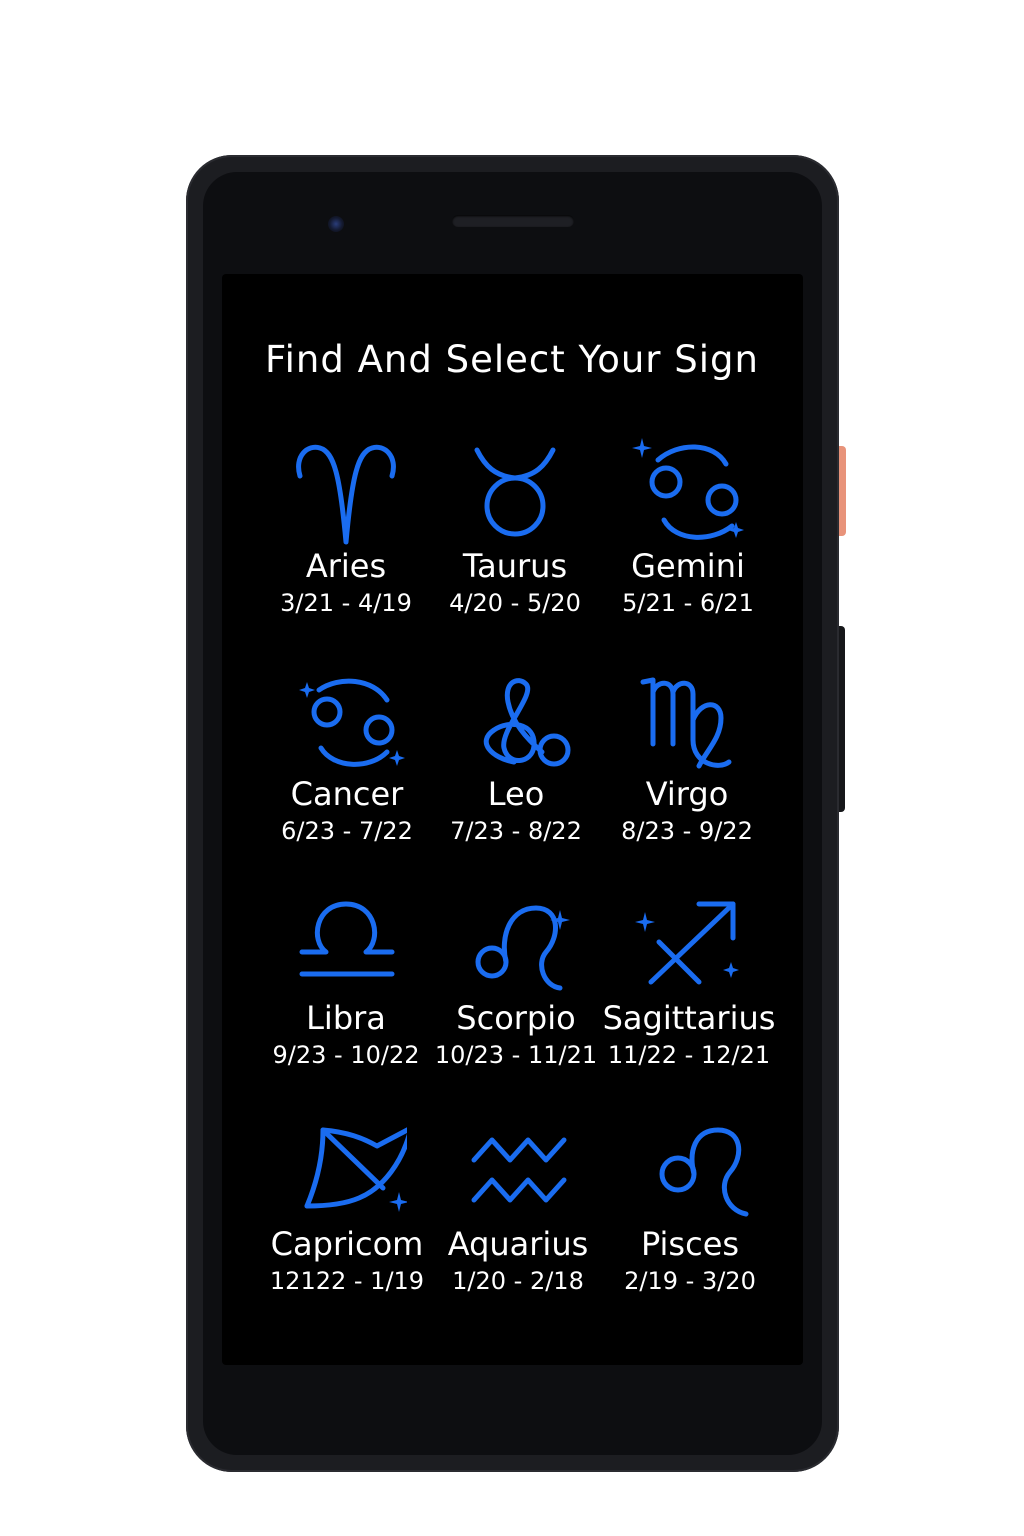  Describe the element at coordinates (842, 719) in the screenshot. I see `volume-button` at that location.